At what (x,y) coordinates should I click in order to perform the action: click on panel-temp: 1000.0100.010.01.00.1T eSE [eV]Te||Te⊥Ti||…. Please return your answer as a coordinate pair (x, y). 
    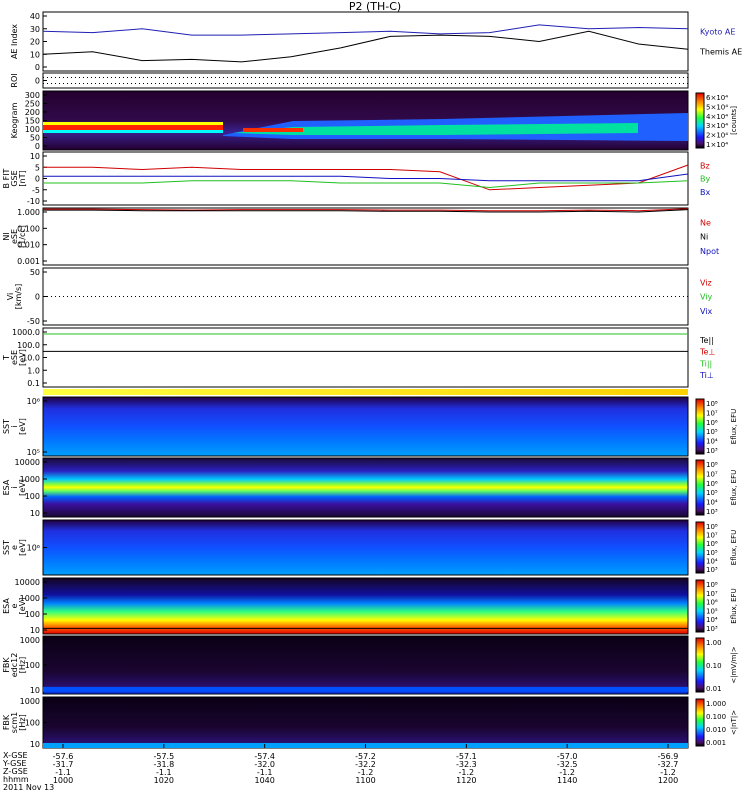
    Looking at the image, I should click on (358, 357).